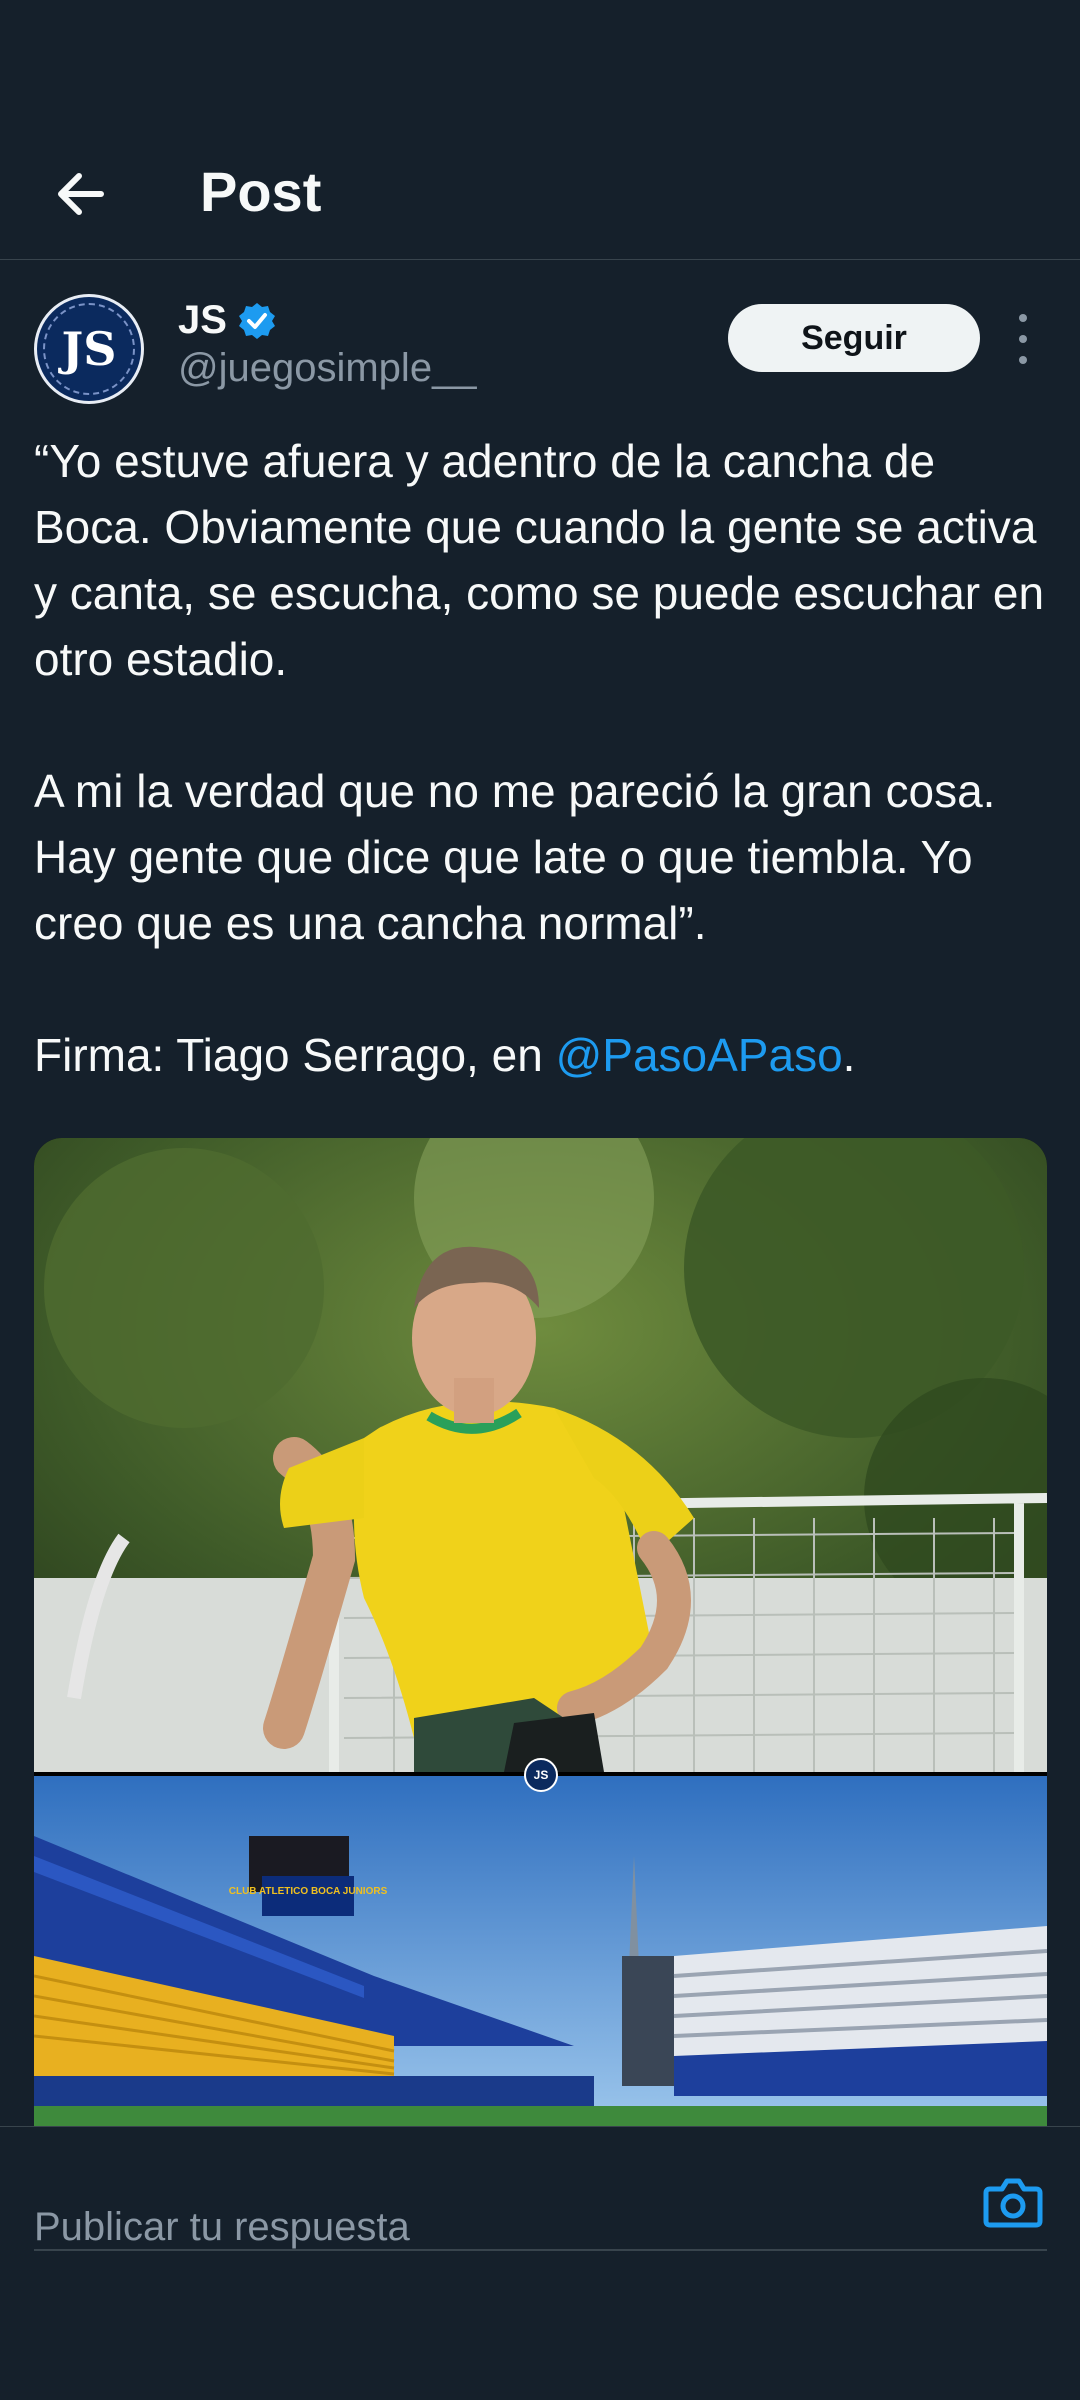 The image size is (1080, 2400). Describe the element at coordinates (540, 196) in the screenshot. I see `top-app-bar: Post` at that location.